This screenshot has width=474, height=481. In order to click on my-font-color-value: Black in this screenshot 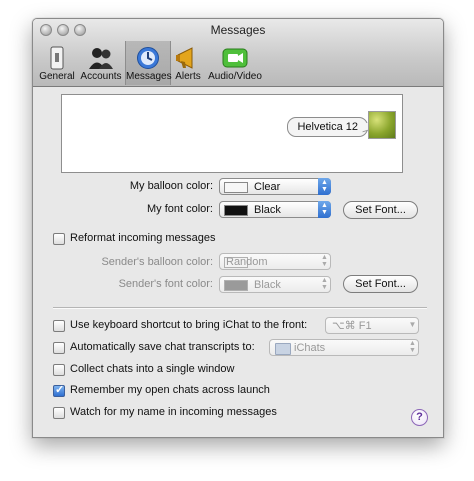, I will do `click(267, 210)`.